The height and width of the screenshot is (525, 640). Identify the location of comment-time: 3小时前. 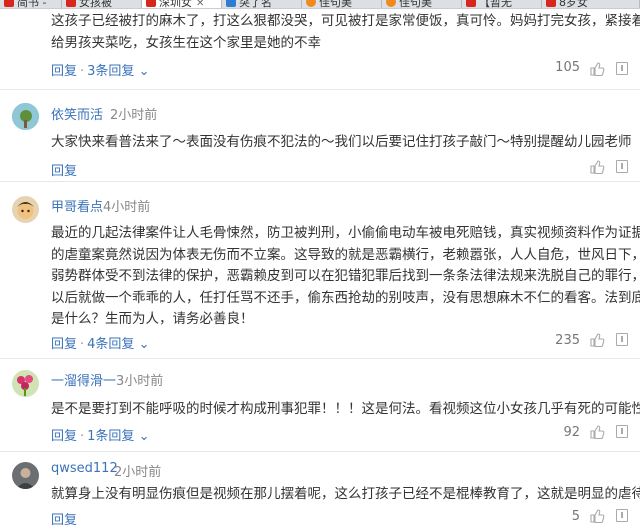
(140, 381).